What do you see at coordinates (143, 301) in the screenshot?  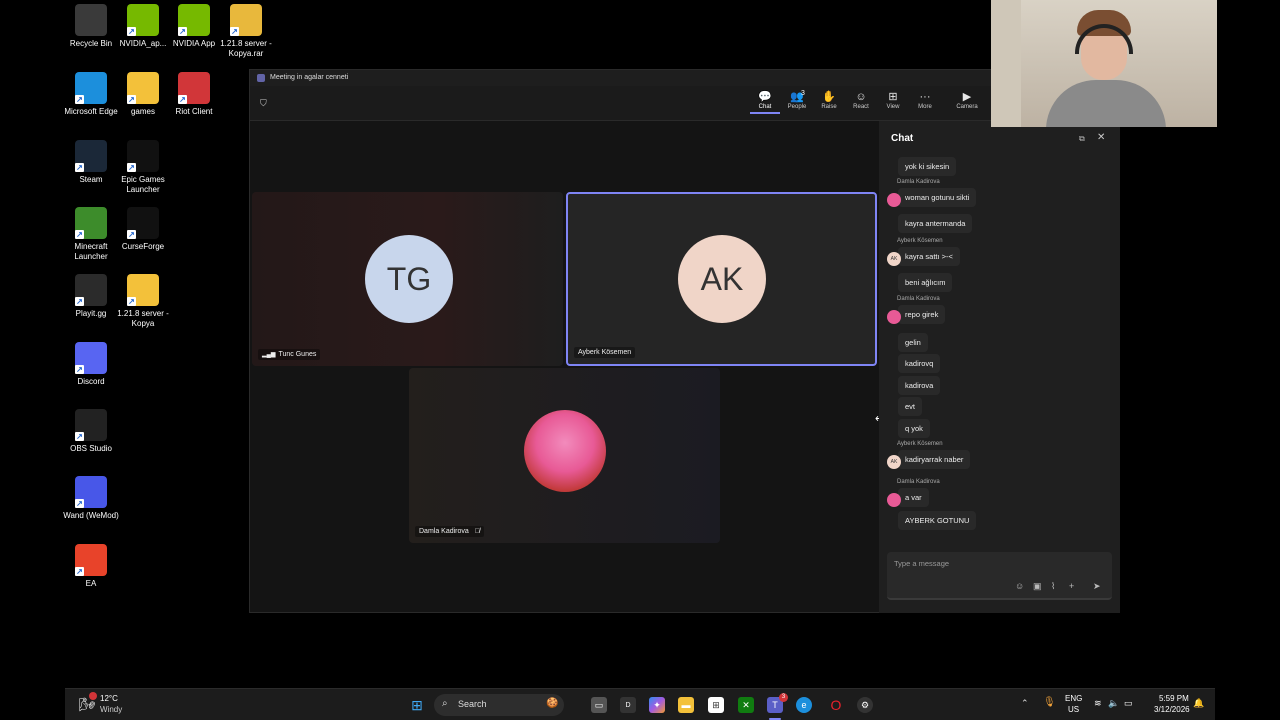 I see `desktop-icon: ↗ 1.21.8 server - Kopya` at bounding box center [143, 301].